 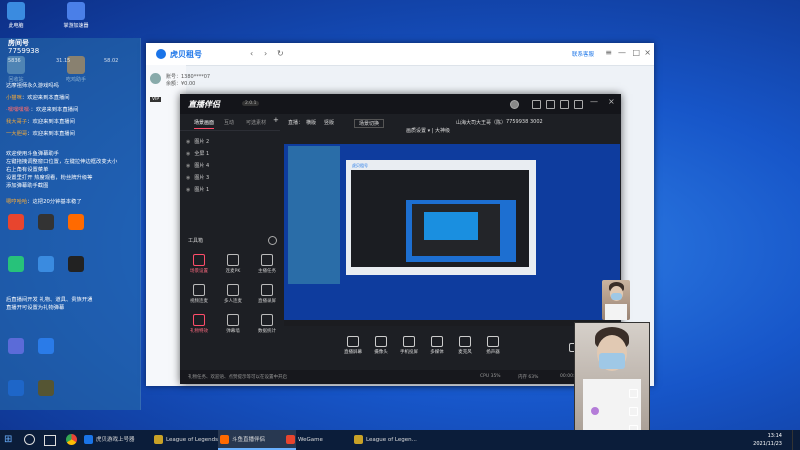 I want to click on tool-button: 直播录屏, so click(x=267, y=294).